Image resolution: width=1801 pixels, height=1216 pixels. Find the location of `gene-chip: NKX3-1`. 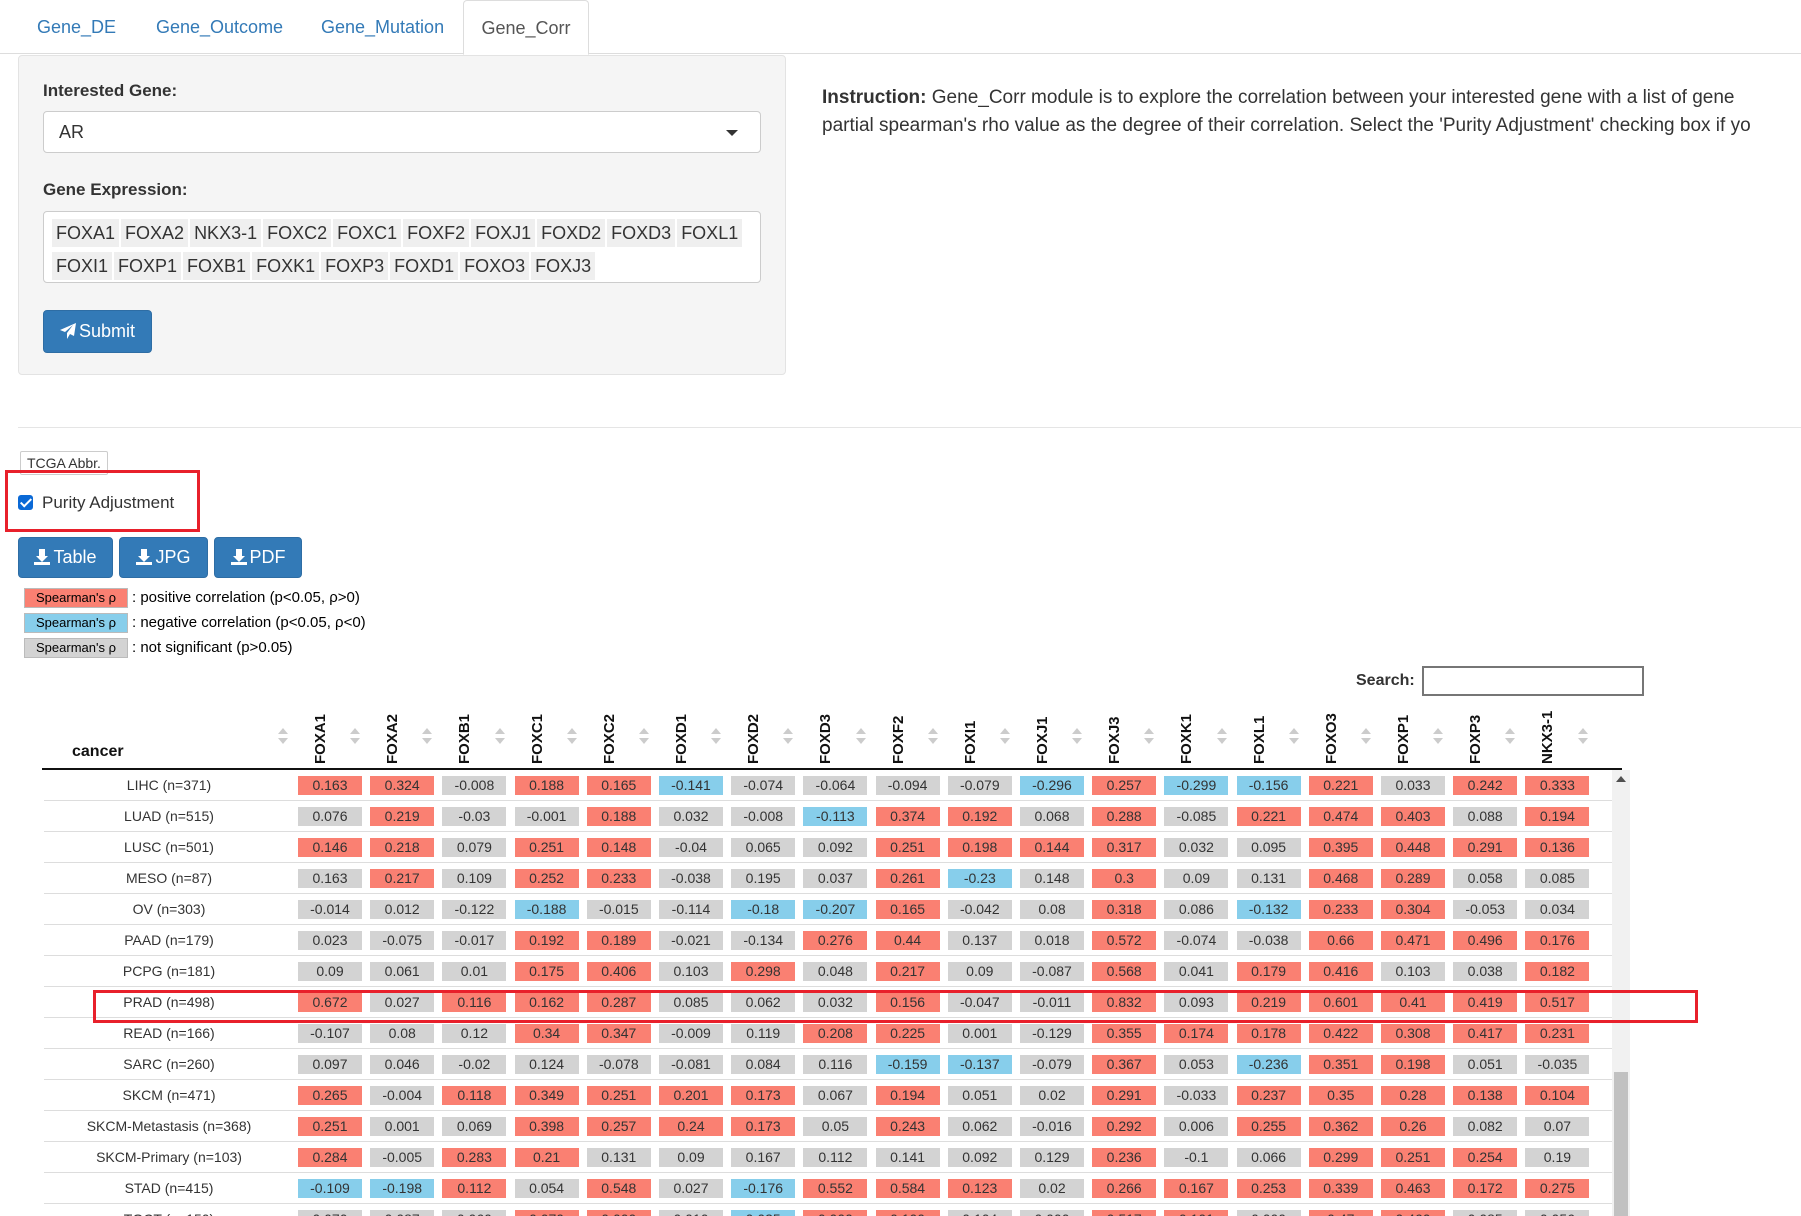

gene-chip: NKX3-1 is located at coordinates (226, 233).